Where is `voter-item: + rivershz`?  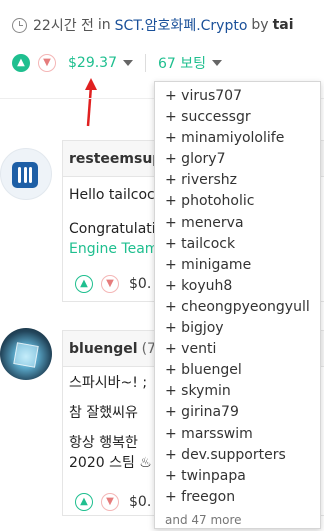
voter-item: + rivershz is located at coordinates (242, 180).